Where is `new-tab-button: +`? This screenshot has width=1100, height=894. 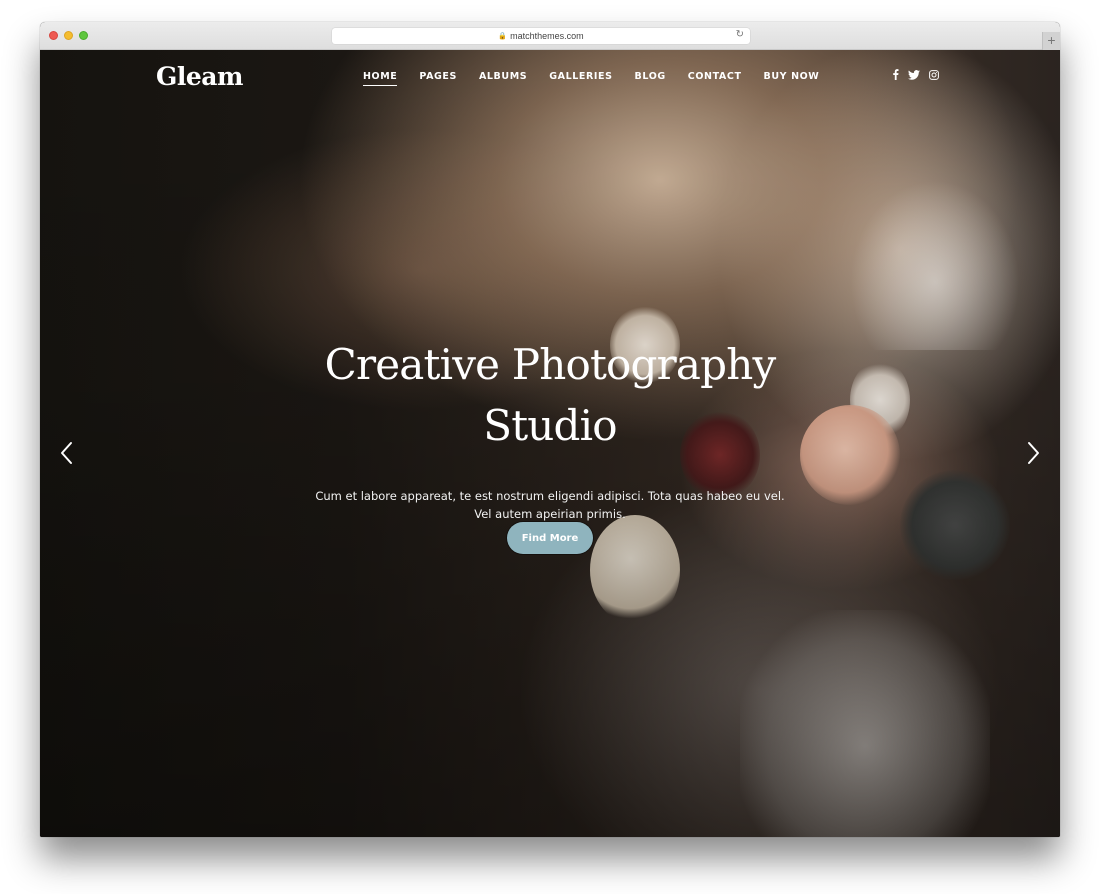 new-tab-button: + is located at coordinates (1051, 41).